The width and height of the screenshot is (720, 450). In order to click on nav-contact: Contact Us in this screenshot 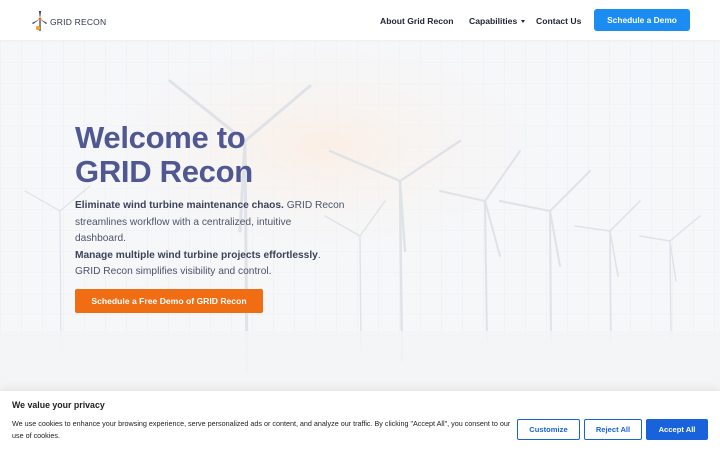, I will do `click(558, 20)`.